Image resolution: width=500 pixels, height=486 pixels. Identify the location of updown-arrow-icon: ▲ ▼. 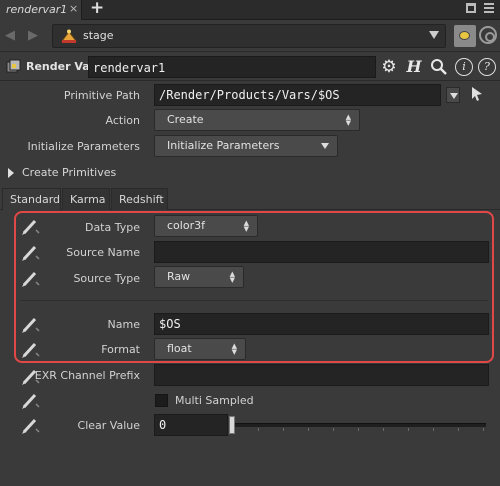
(348, 120).